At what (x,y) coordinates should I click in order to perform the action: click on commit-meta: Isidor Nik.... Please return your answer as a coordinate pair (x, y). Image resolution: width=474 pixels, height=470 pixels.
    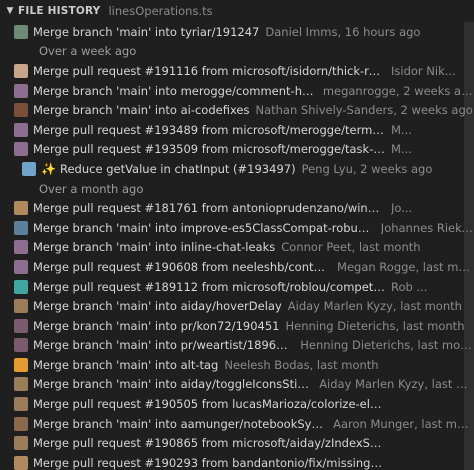
    Looking at the image, I should click on (423, 70).